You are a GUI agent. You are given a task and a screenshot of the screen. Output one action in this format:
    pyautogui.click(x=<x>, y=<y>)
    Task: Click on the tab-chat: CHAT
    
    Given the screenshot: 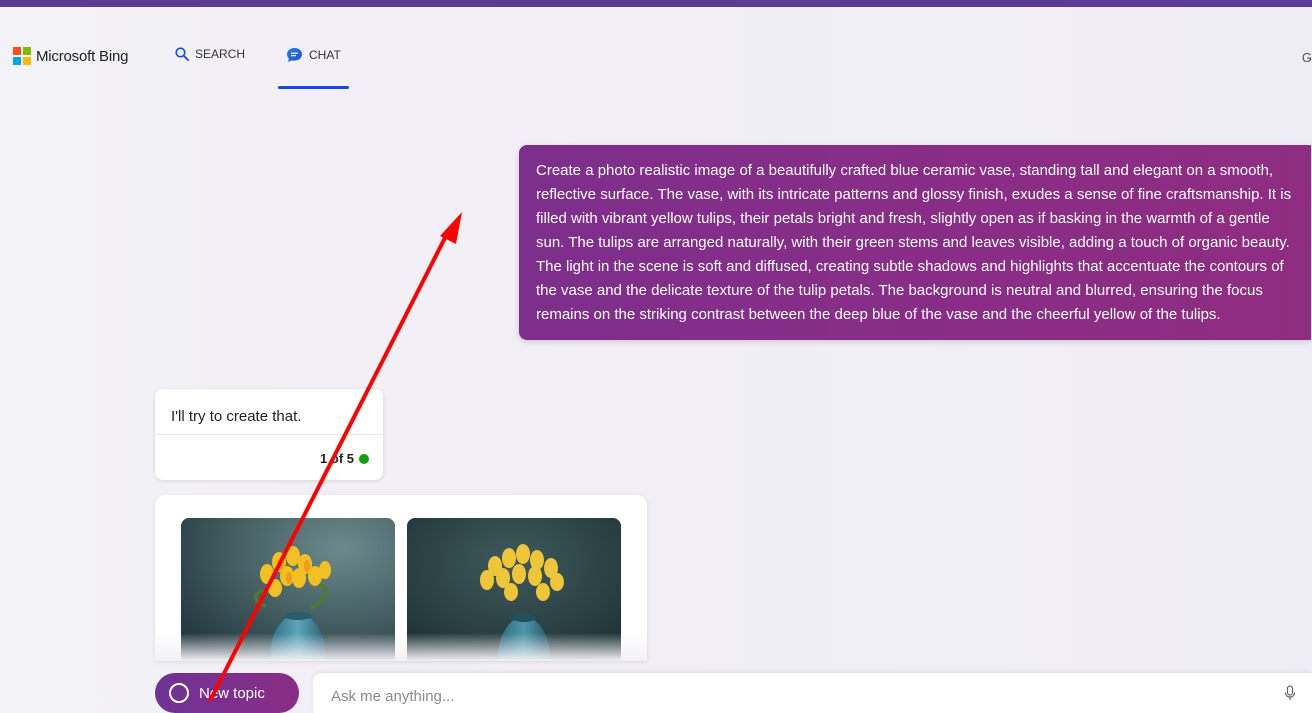 What is the action you would take?
    pyautogui.click(x=313, y=55)
    